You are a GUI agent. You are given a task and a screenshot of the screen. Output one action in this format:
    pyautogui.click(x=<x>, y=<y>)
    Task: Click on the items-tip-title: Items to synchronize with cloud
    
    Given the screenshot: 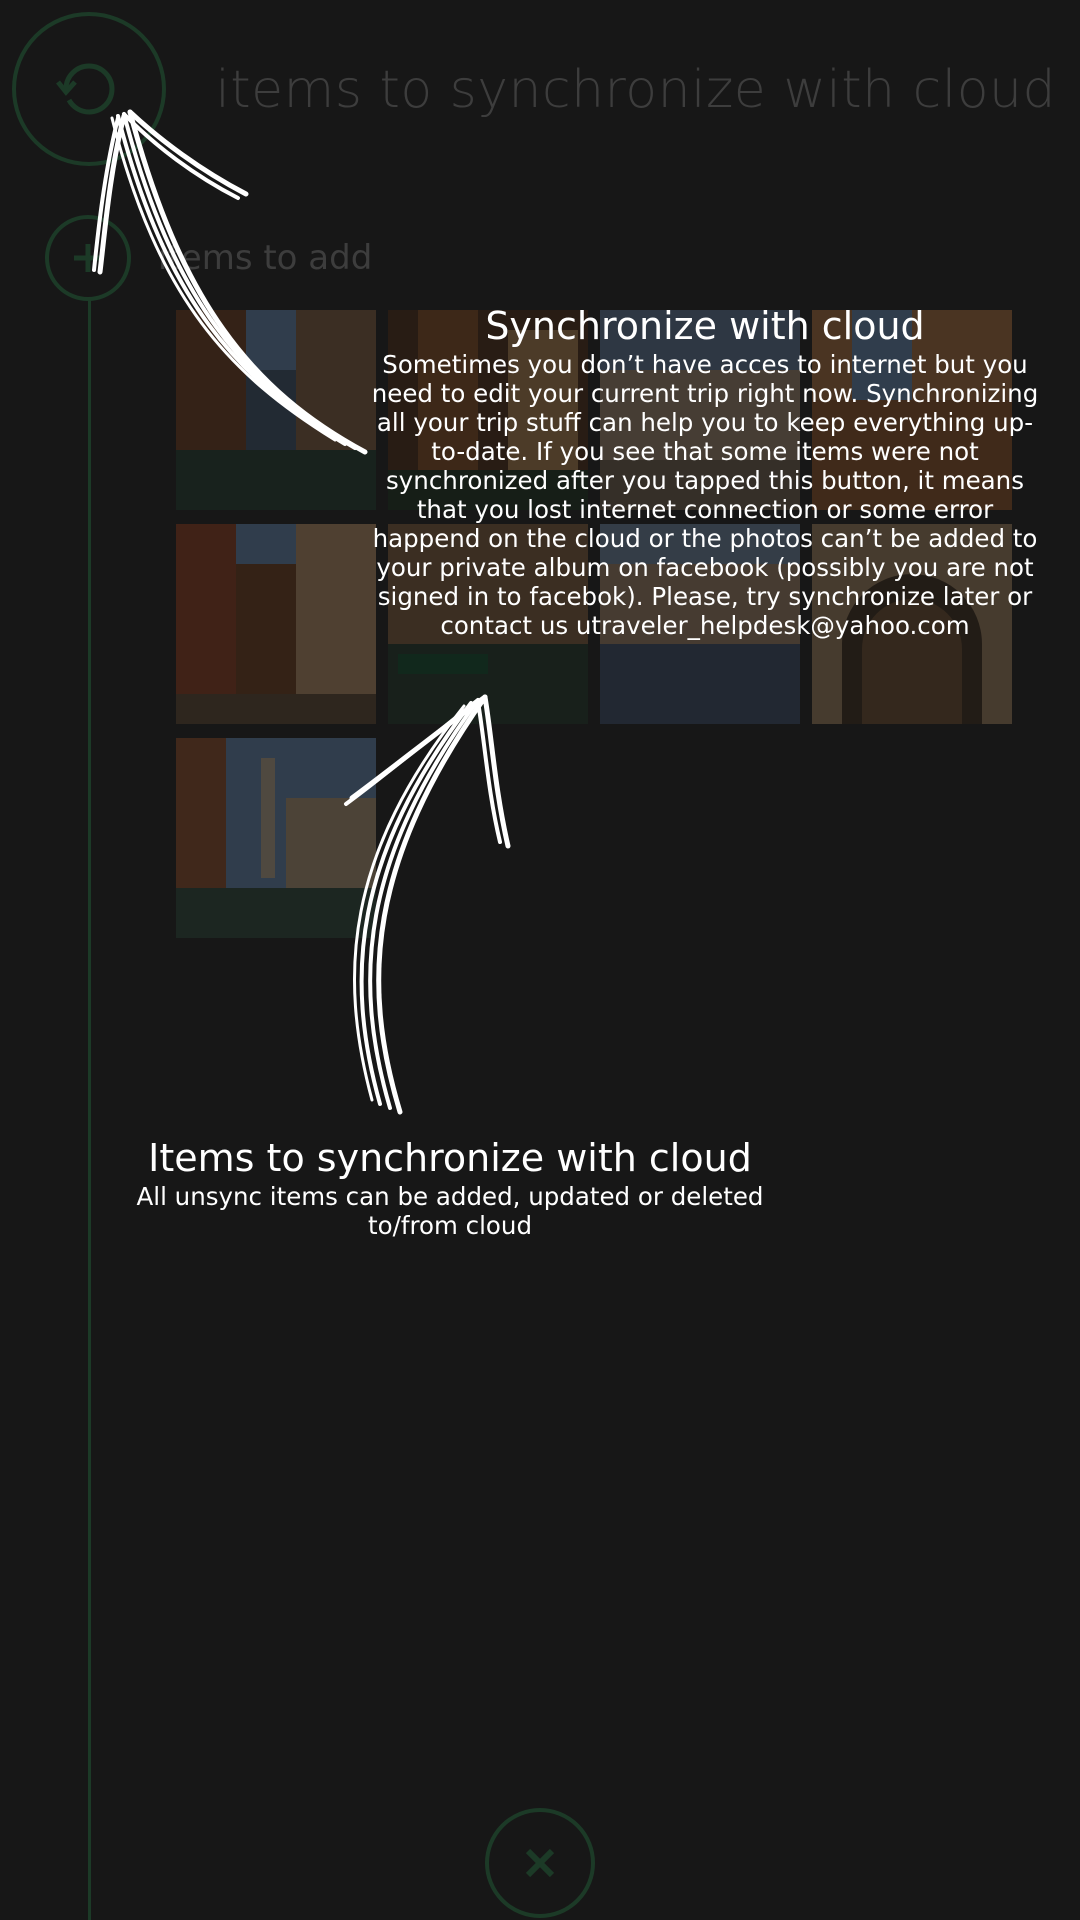 What is the action you would take?
    pyautogui.click(x=450, y=1158)
    